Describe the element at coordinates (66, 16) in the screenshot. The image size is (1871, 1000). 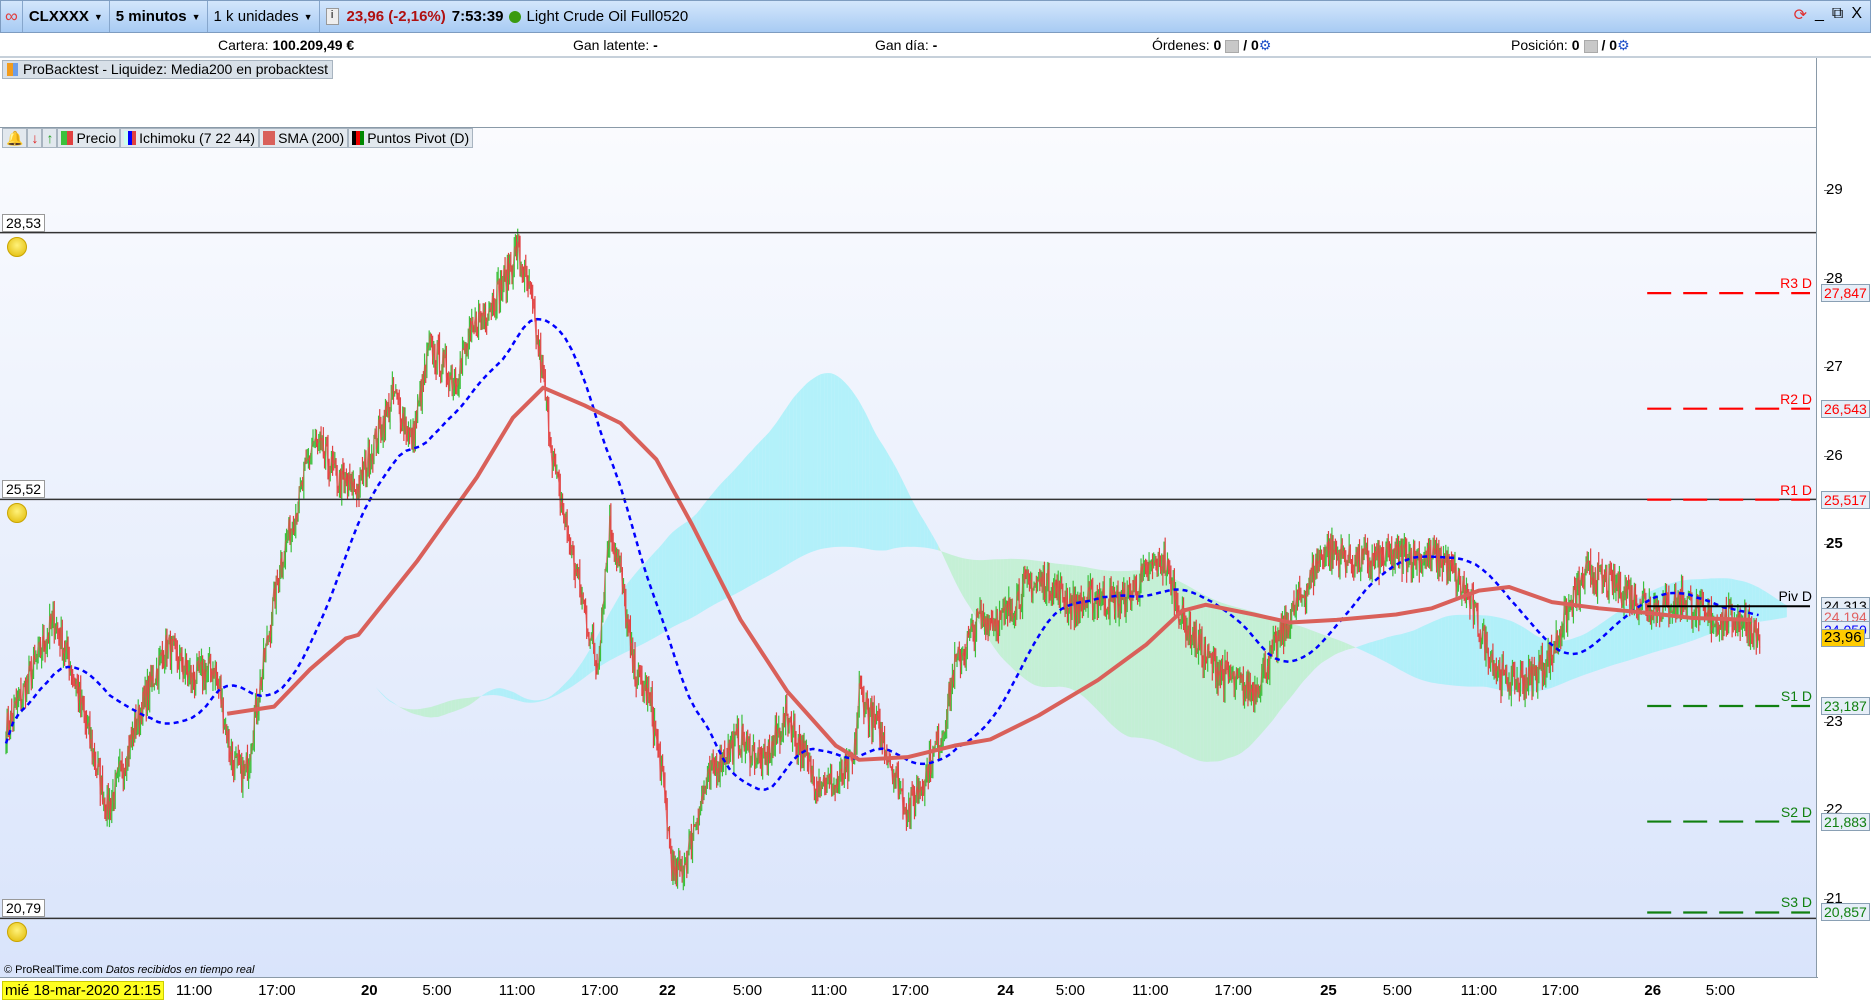
I see `symbol-dropdown: CLXXXX ▼` at that location.